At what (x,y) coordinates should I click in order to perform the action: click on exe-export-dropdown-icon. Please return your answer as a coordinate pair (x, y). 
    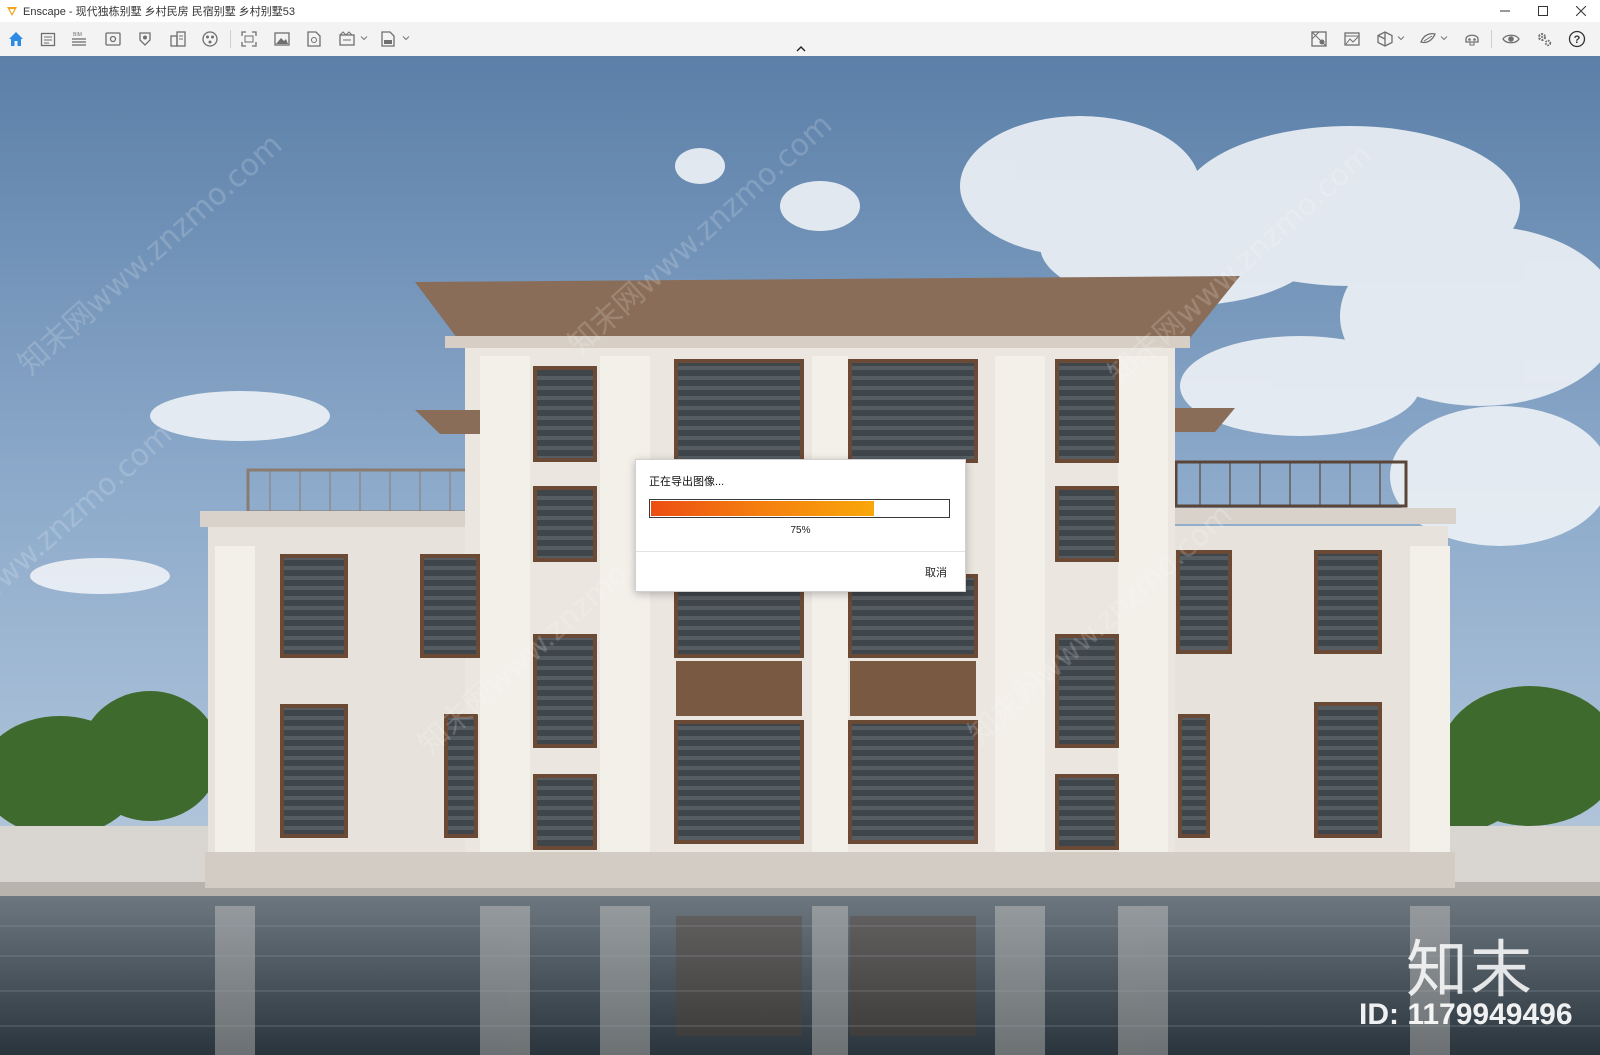
    Looking at the image, I should click on (406, 38).